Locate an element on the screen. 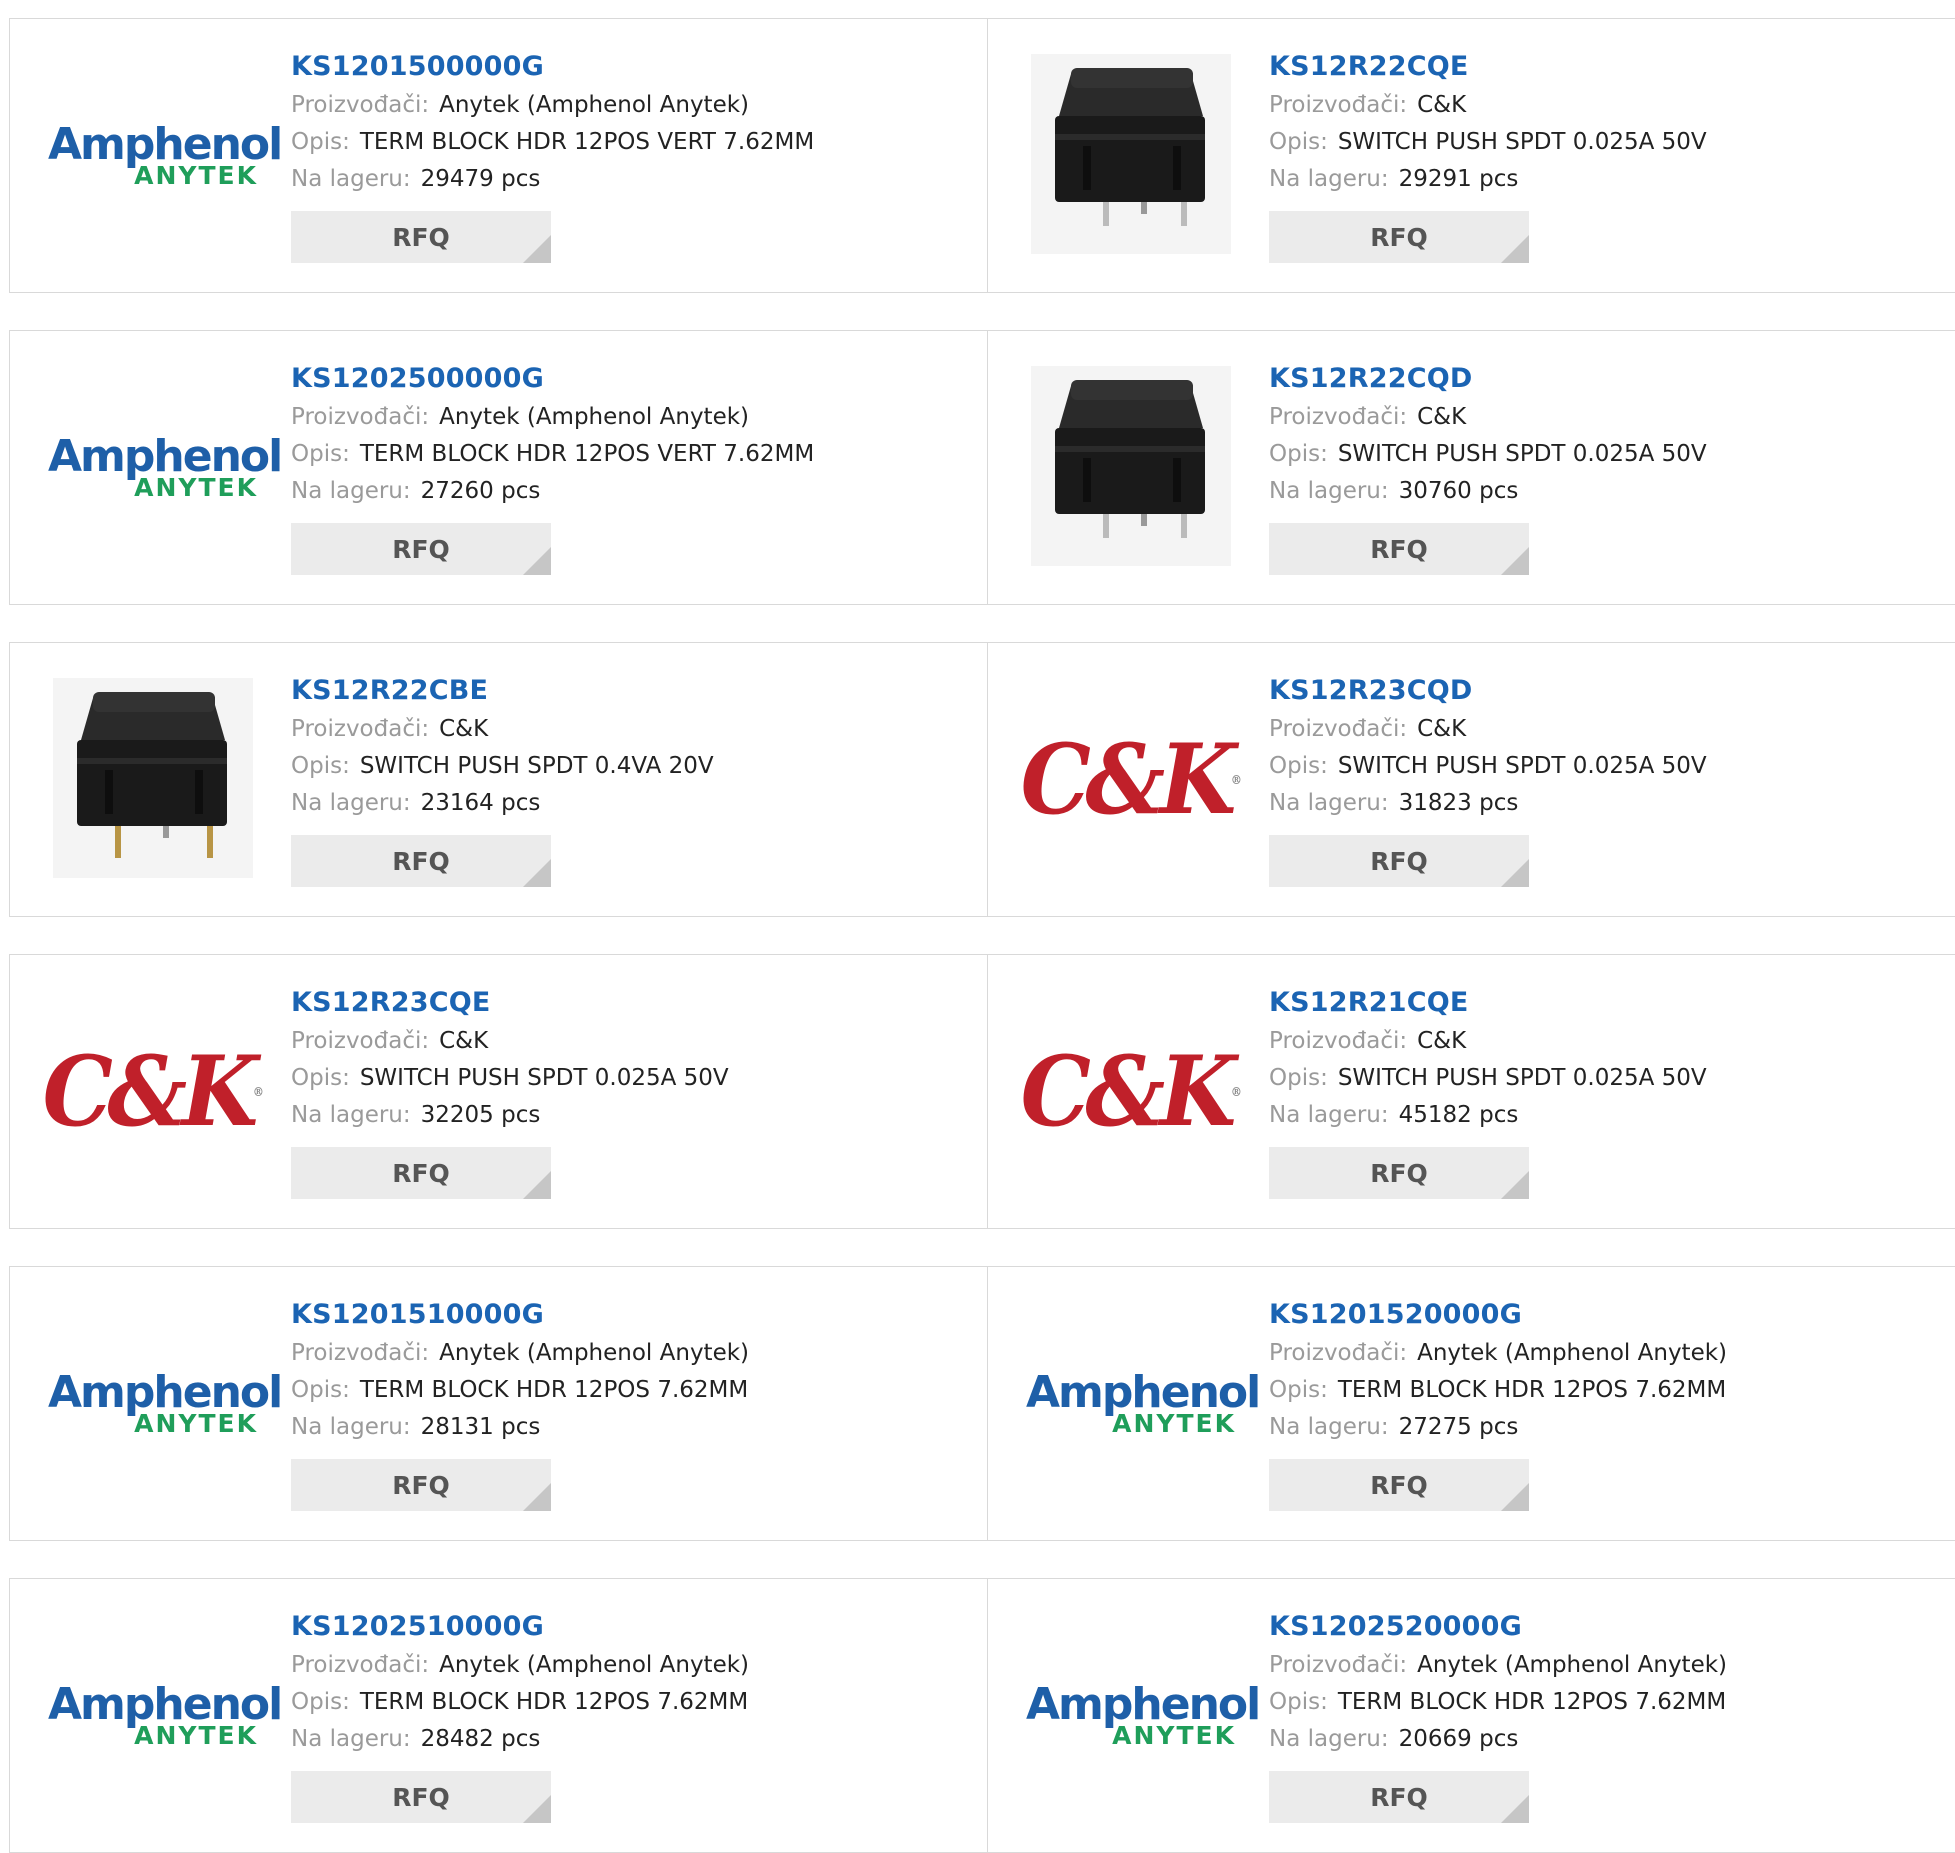  part-number-link: KS12R22CQE is located at coordinates (1488, 67).